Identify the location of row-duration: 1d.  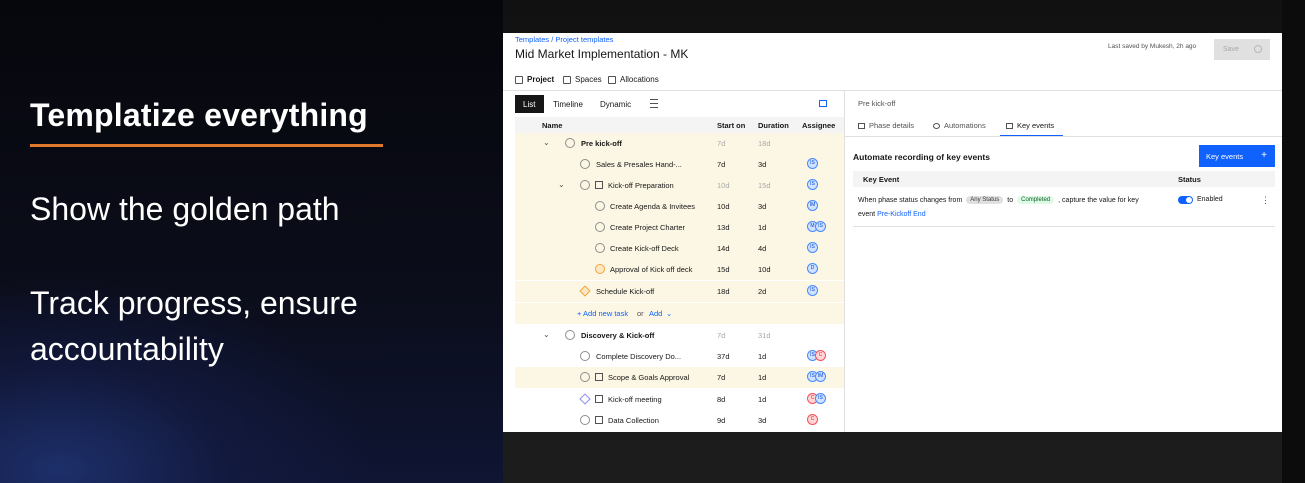
(762, 227).